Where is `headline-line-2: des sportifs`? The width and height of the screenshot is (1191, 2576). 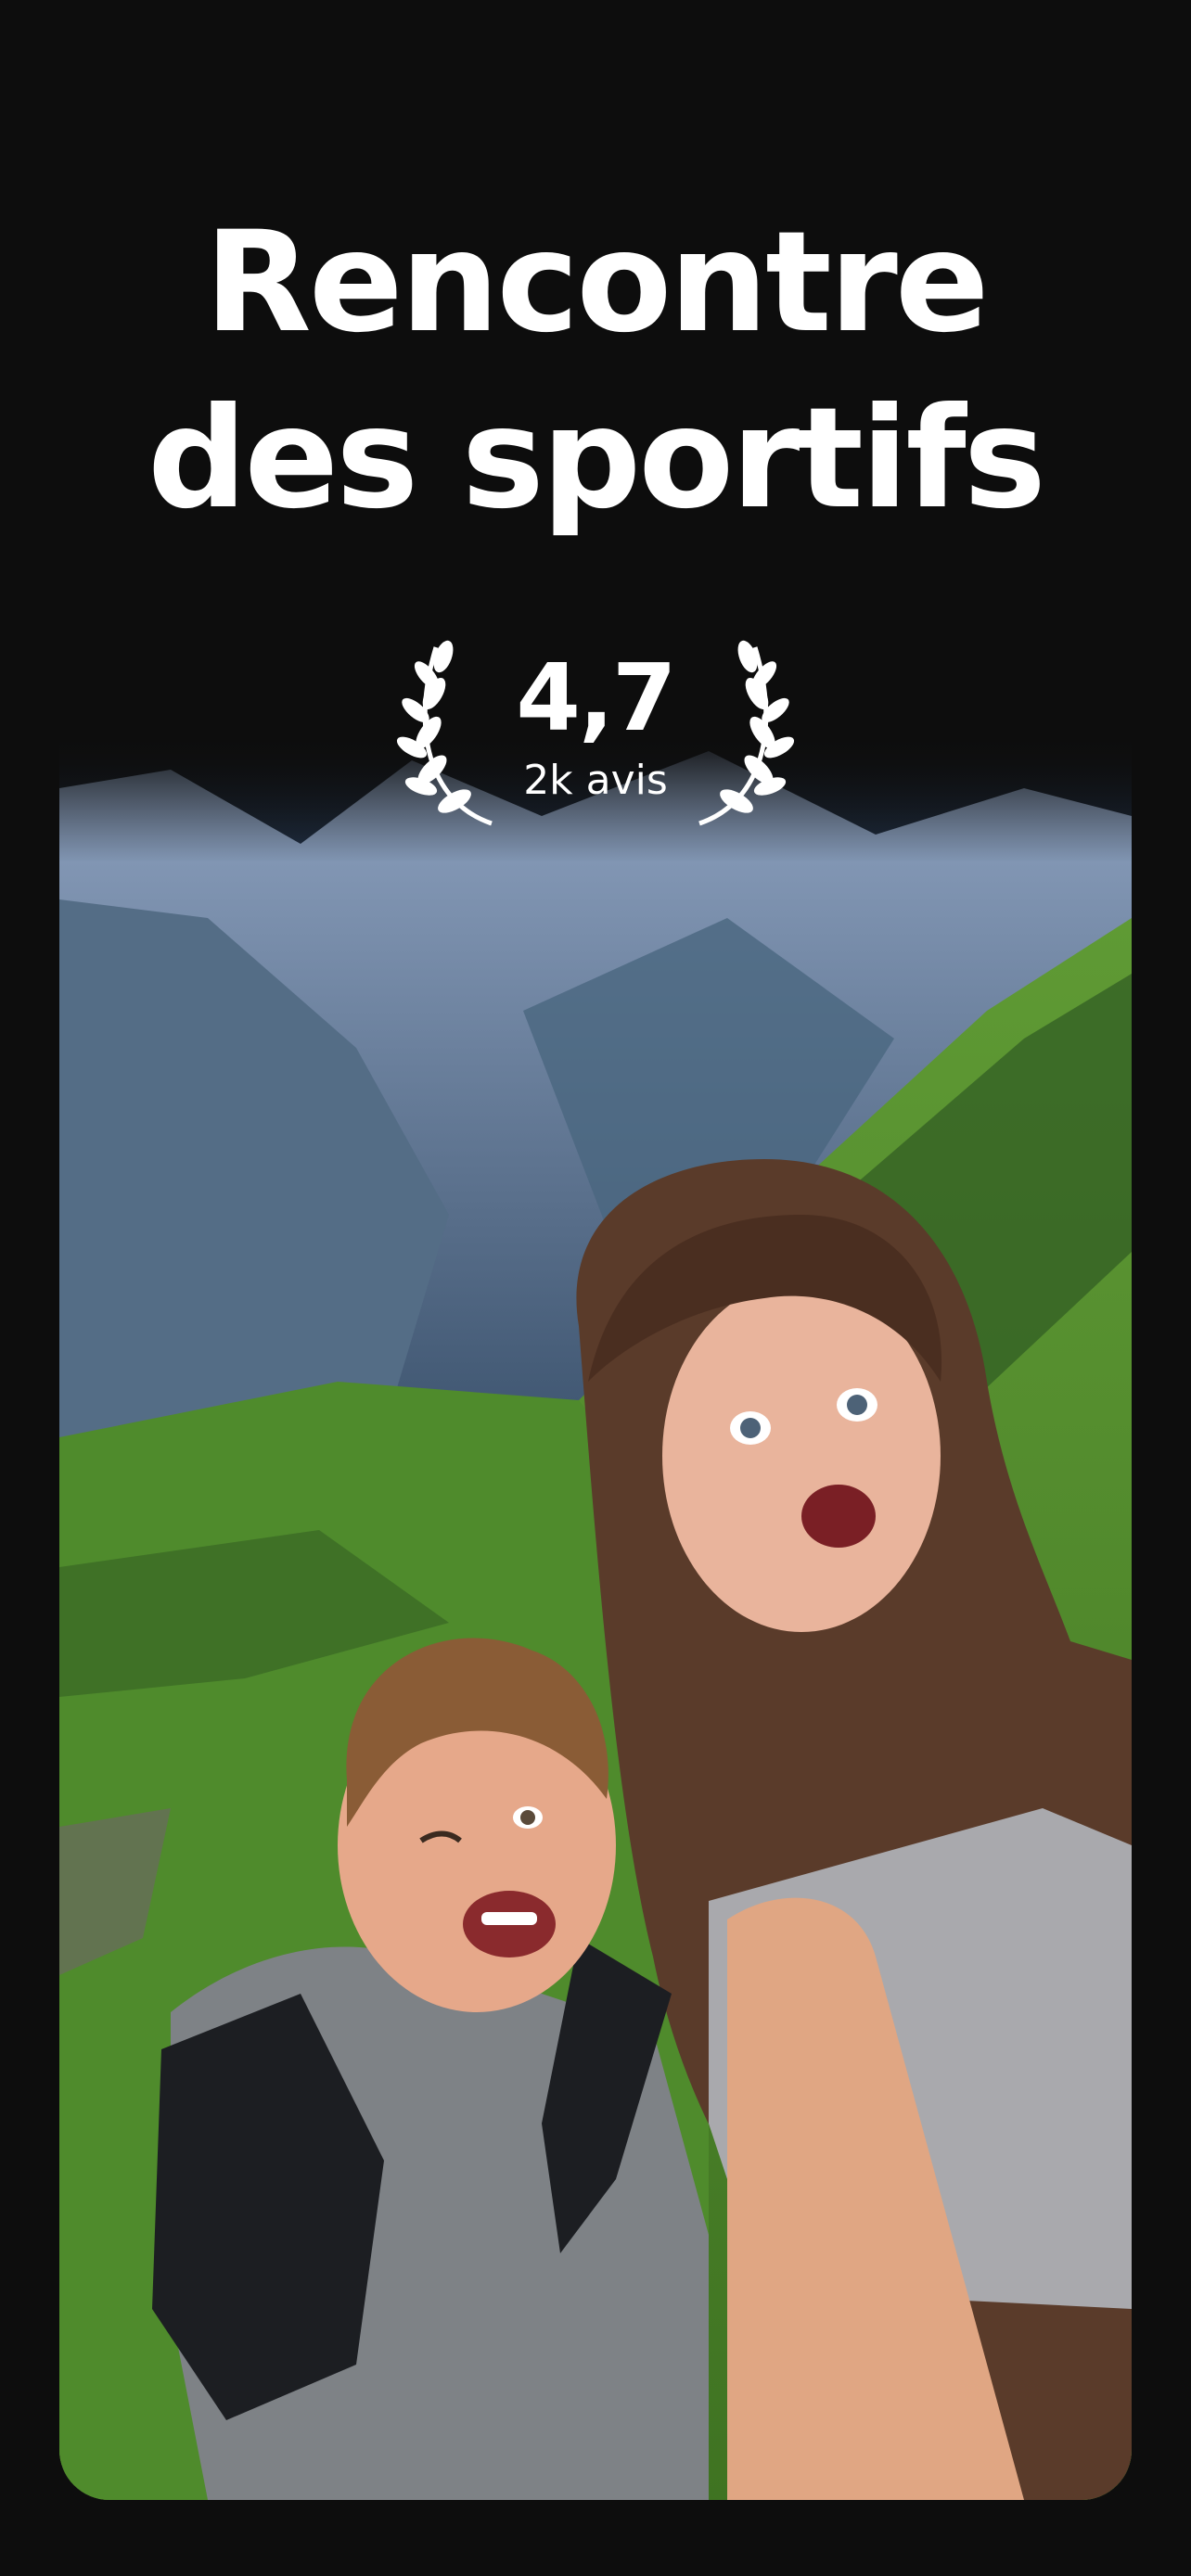 headline-line-2: des sportifs is located at coordinates (597, 459).